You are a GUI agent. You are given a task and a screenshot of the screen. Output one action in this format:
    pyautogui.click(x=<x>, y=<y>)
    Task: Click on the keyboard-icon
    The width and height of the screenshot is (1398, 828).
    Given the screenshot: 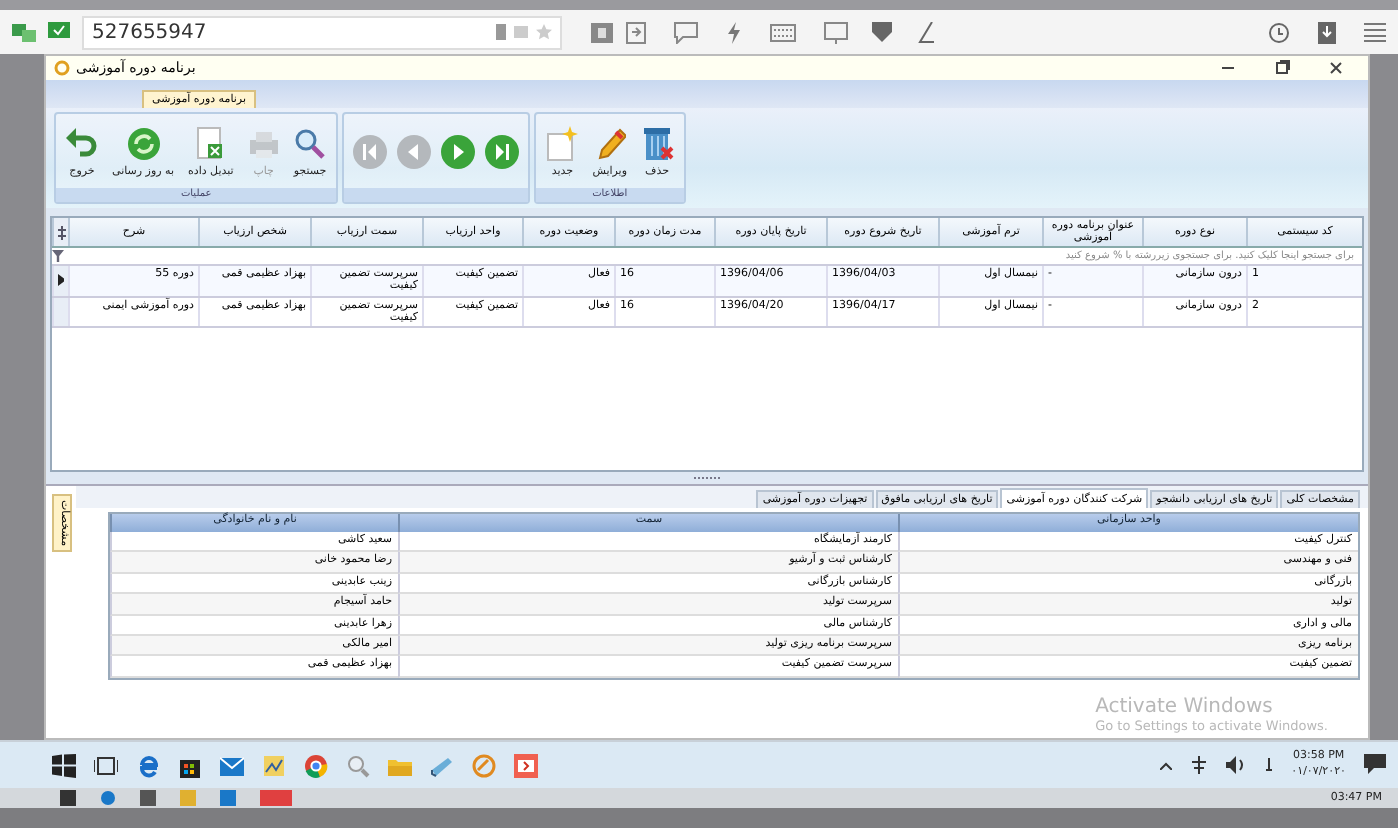 What is the action you would take?
    pyautogui.click(x=783, y=32)
    